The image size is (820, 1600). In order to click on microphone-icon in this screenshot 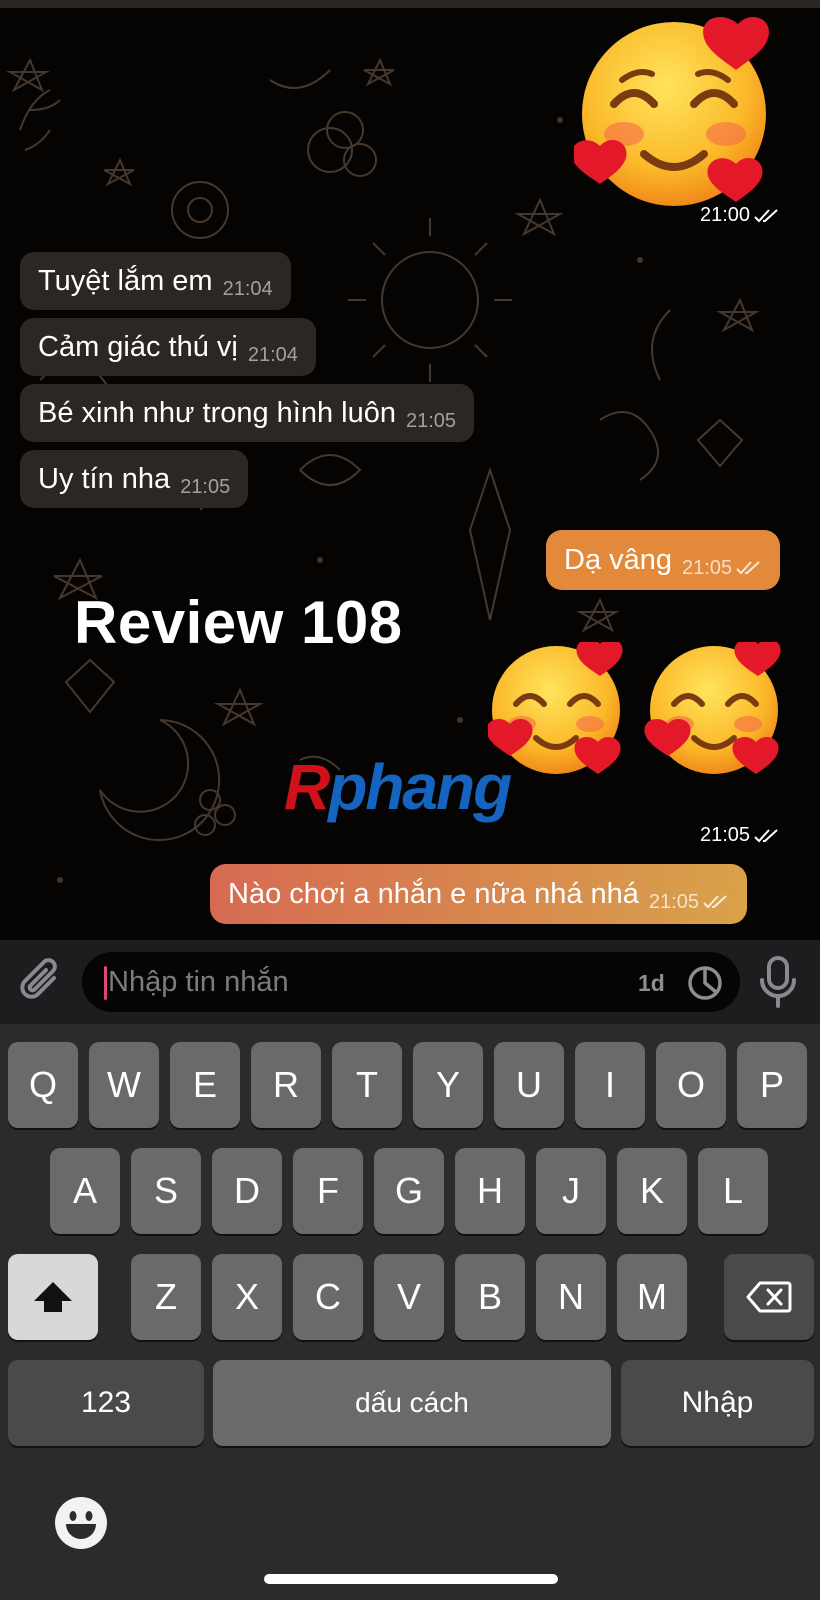, I will do `click(778, 982)`.